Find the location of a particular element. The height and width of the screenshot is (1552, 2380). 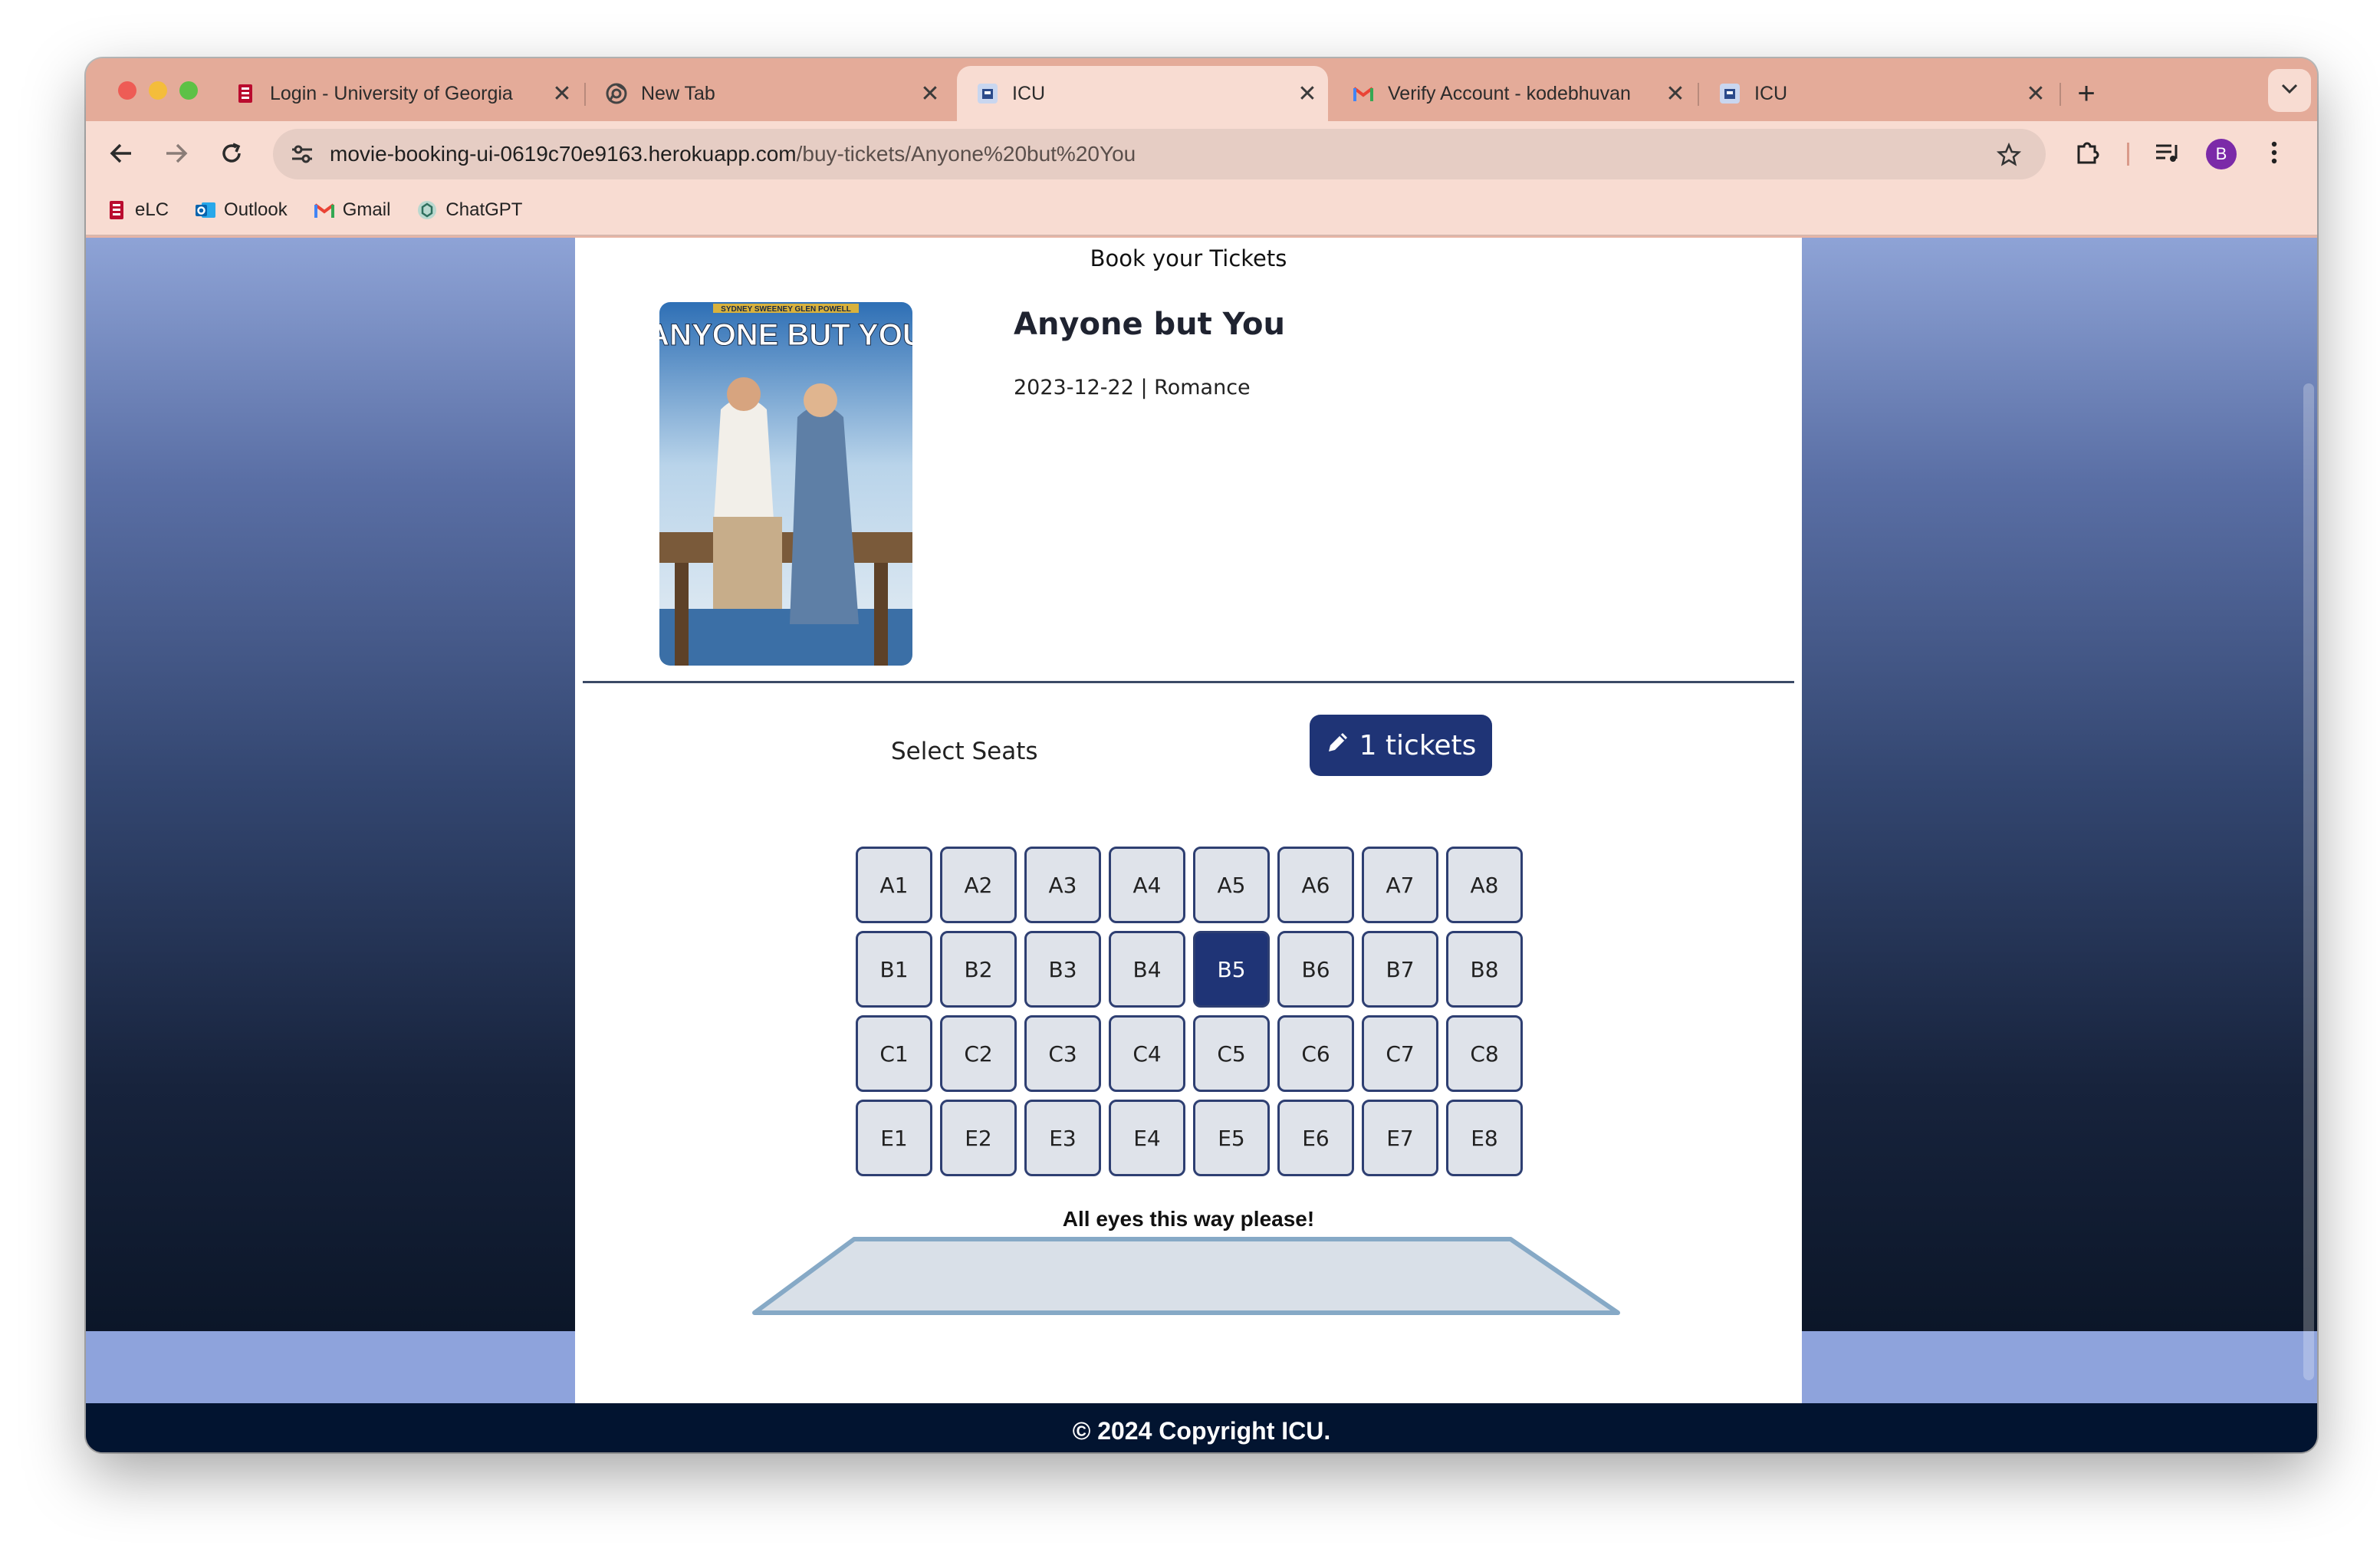

profile-button: B is located at coordinates (2221, 154).